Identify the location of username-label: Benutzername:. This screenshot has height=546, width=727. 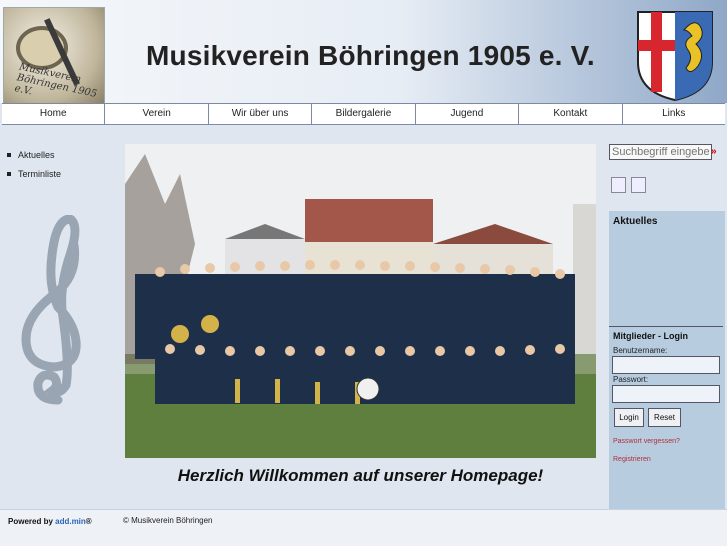
(640, 350).